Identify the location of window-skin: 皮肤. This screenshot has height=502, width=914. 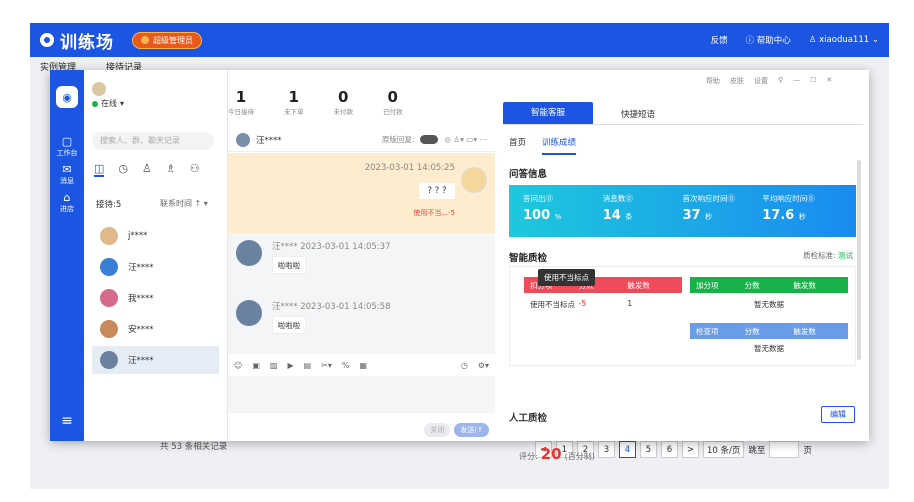
(737, 81).